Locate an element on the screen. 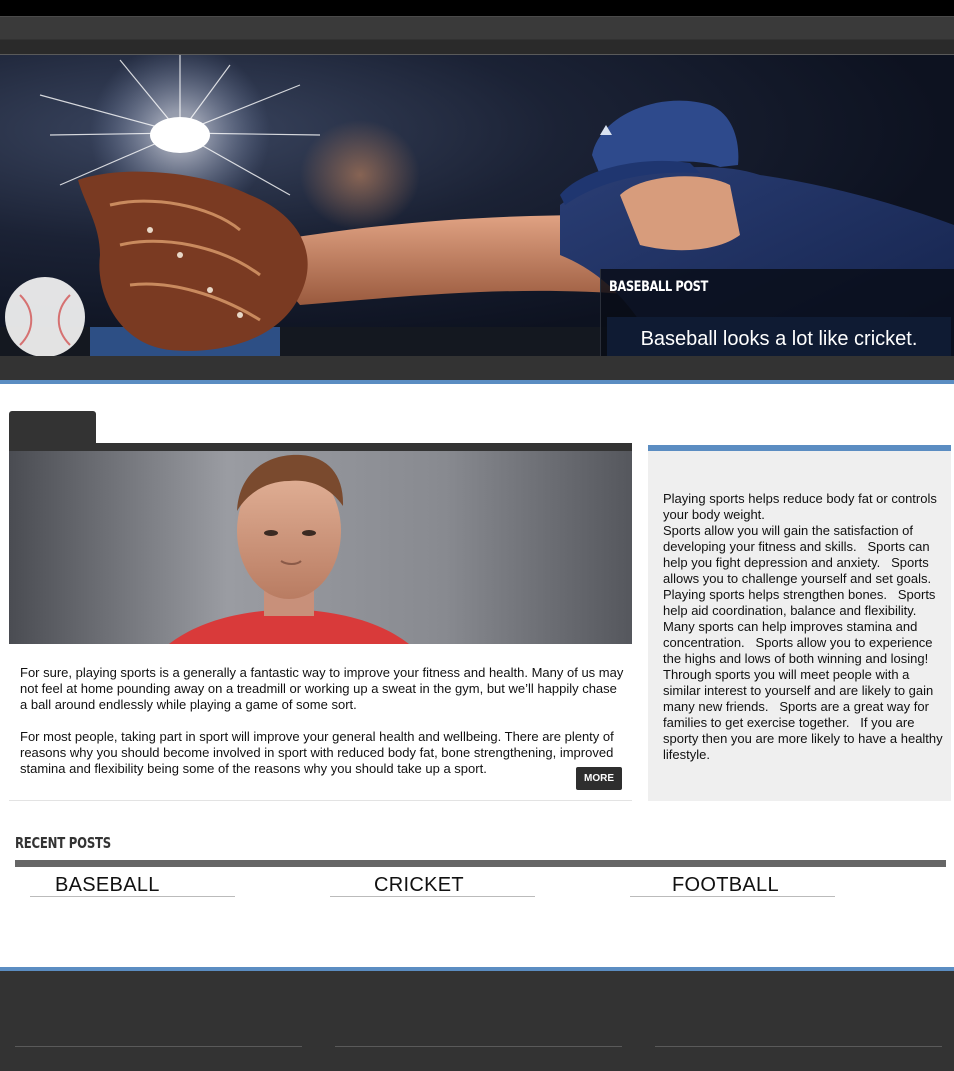 The width and height of the screenshot is (954, 1071). article-header-bar is located at coordinates (320, 447).